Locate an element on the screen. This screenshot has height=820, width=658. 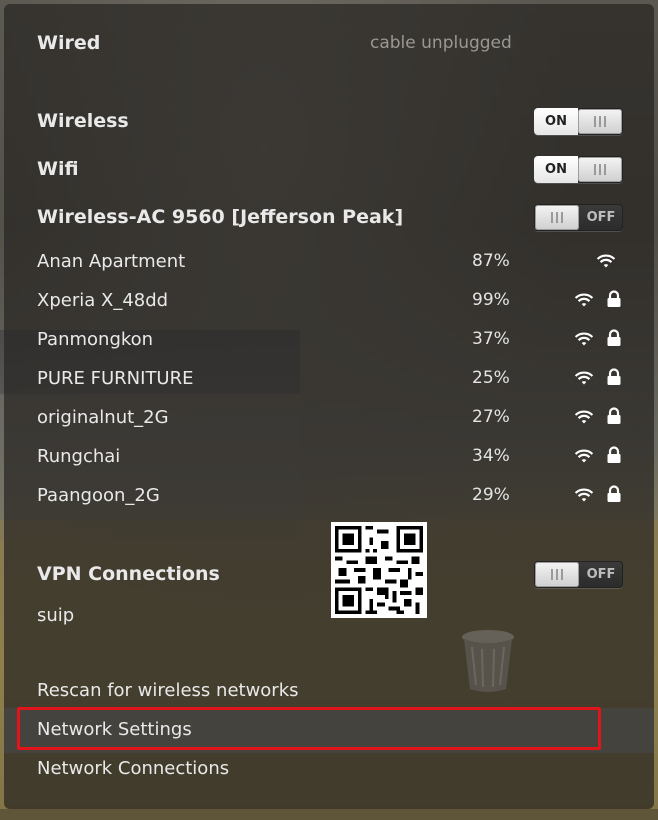
network-name: Xperia X_48dd is located at coordinates (103, 300).